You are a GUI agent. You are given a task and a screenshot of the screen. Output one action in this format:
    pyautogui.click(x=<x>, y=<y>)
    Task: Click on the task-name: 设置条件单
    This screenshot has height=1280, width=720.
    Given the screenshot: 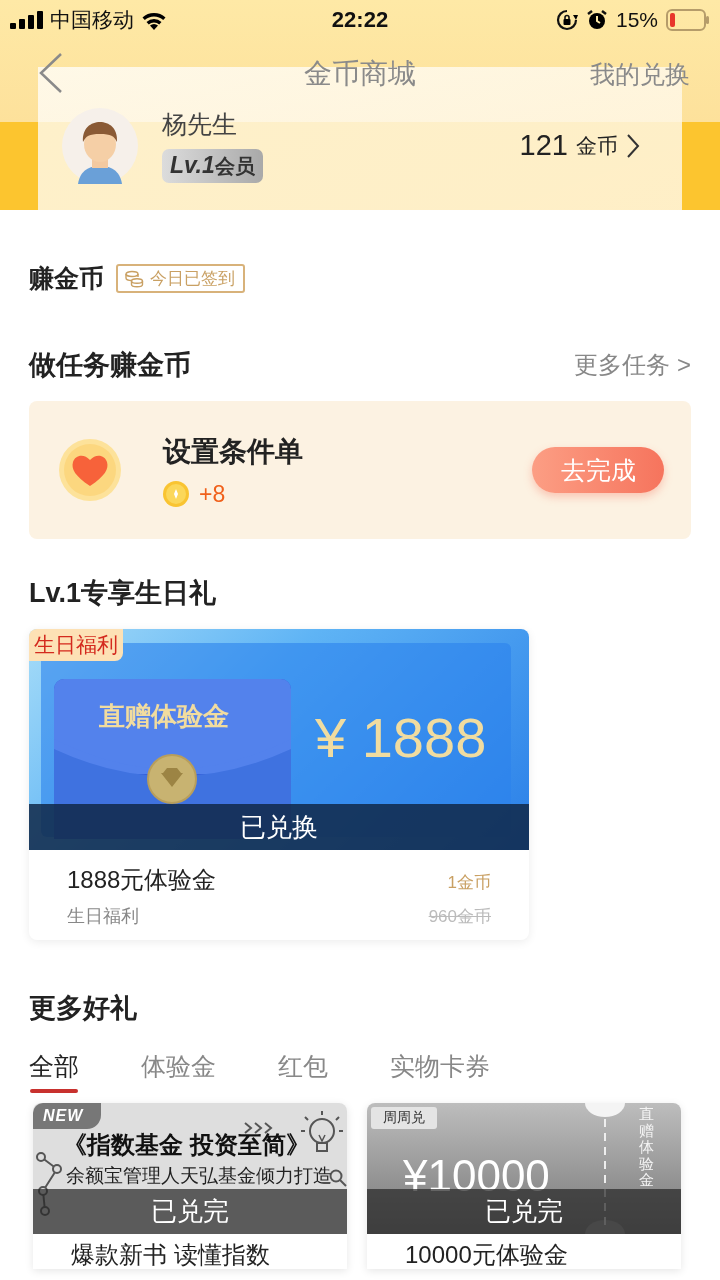 What is the action you would take?
    pyautogui.click(x=233, y=451)
    